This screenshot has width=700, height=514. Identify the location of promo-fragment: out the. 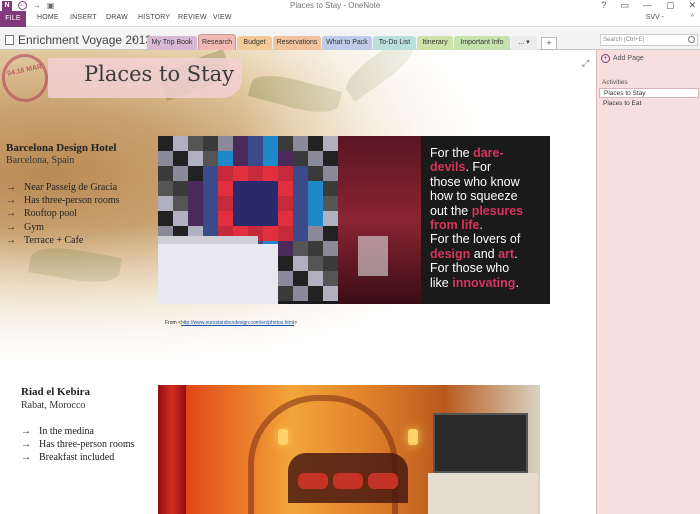
(451, 210).